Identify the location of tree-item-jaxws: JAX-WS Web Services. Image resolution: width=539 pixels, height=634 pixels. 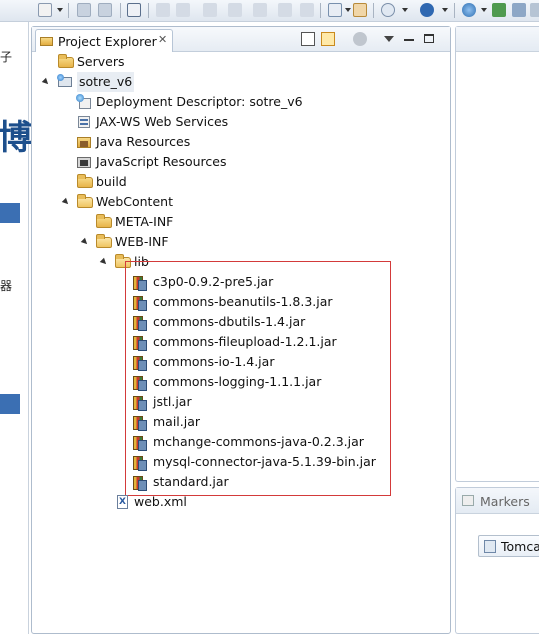
(180, 122).